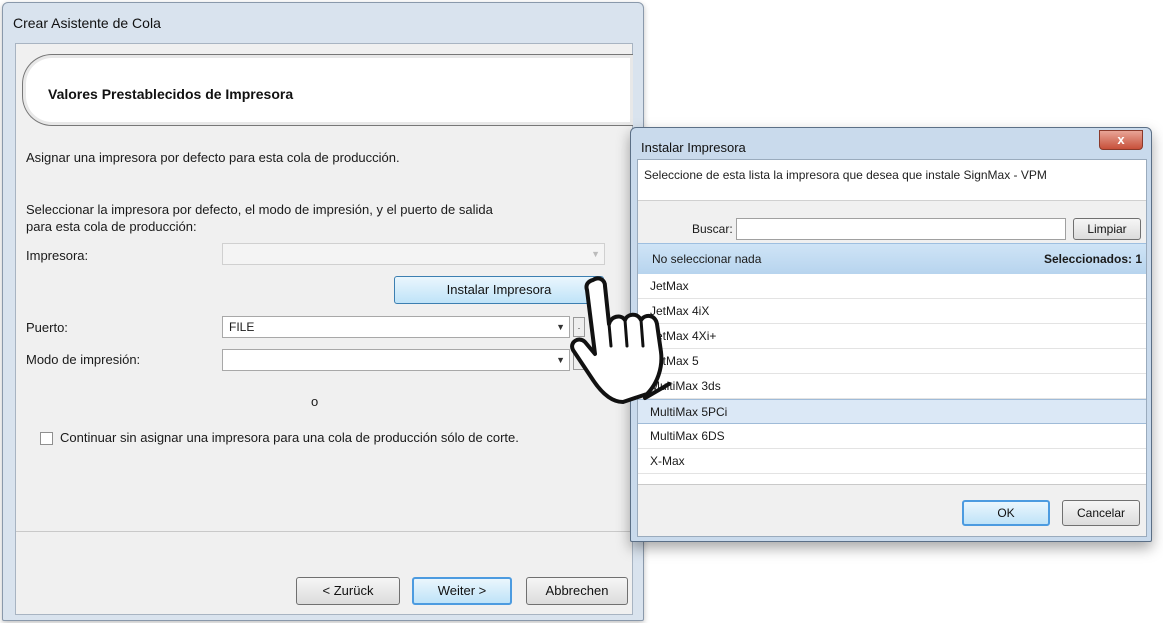 The image size is (1163, 623). Describe the element at coordinates (577, 591) in the screenshot. I see `cancel-button: Abbrechen` at that location.